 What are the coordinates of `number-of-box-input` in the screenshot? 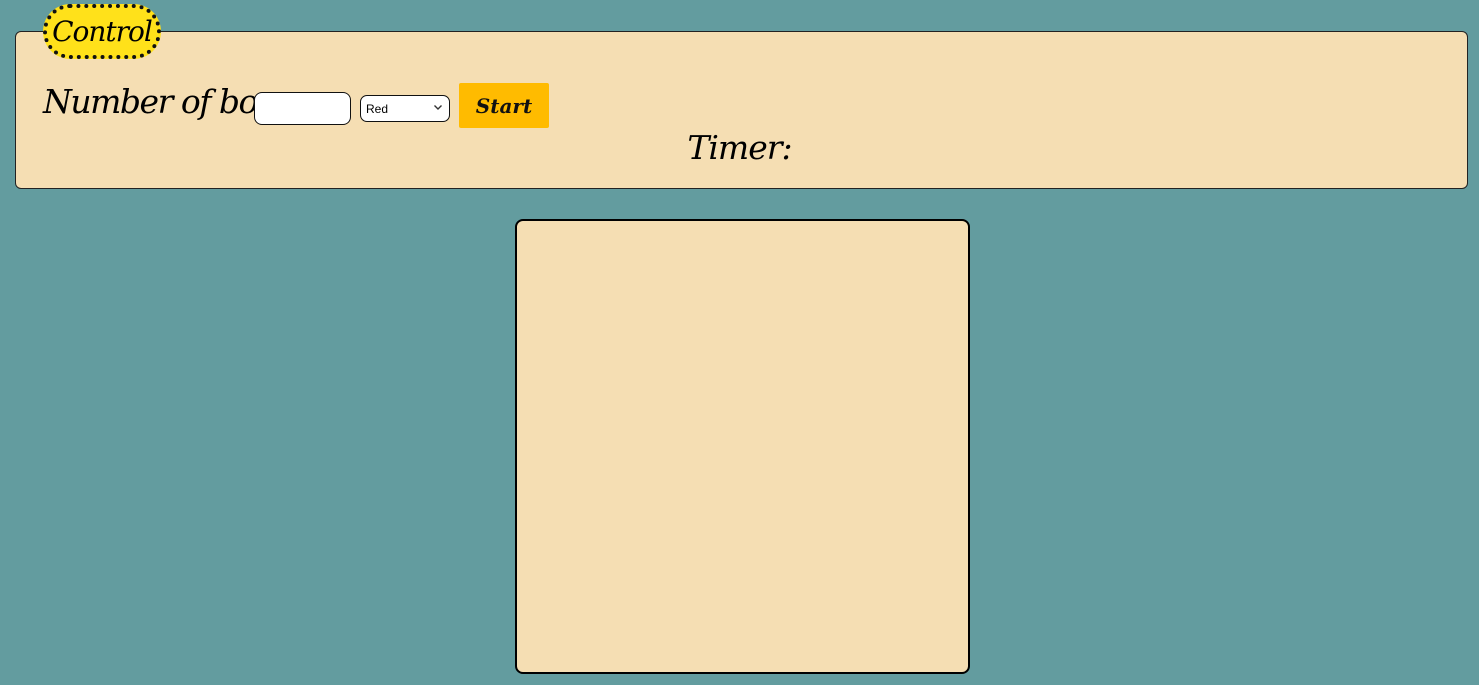 It's located at (302, 108).